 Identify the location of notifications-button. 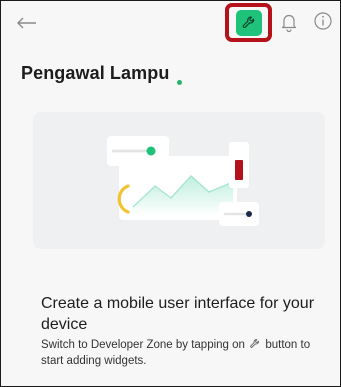
(289, 22).